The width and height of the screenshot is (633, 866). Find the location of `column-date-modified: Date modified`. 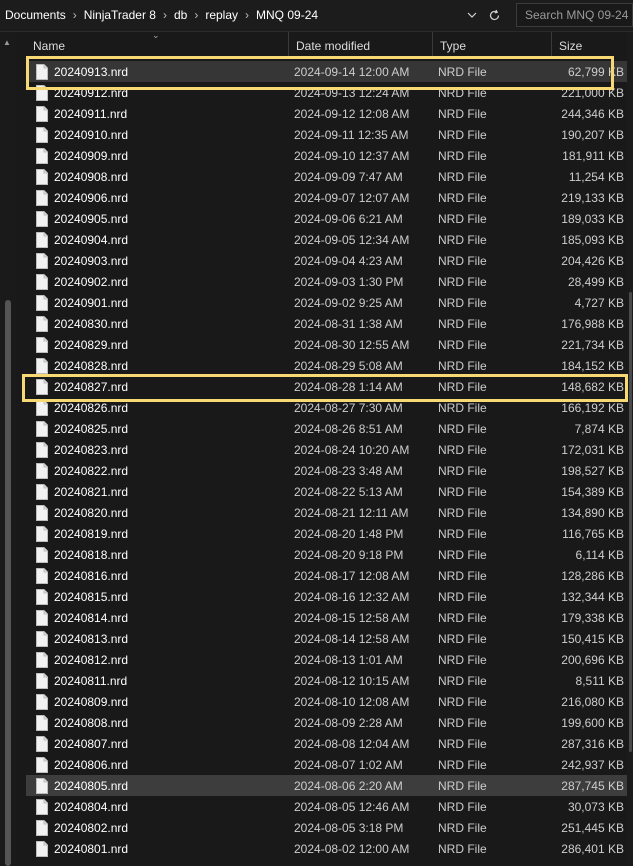

column-date-modified: Date modified is located at coordinates (360, 44).